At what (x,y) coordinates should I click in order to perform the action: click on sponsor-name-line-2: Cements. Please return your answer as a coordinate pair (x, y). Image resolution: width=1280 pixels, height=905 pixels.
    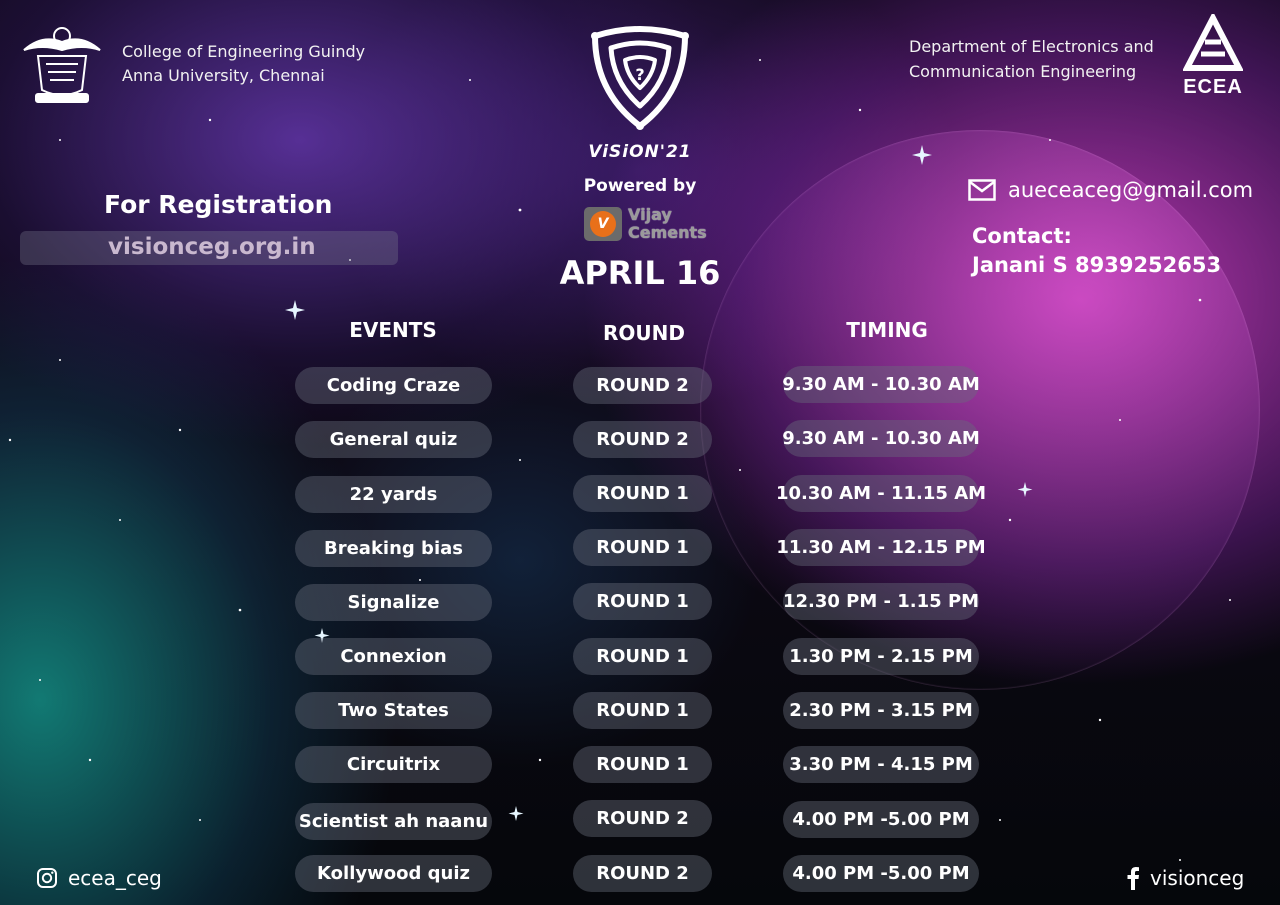
    Looking at the image, I should click on (667, 232).